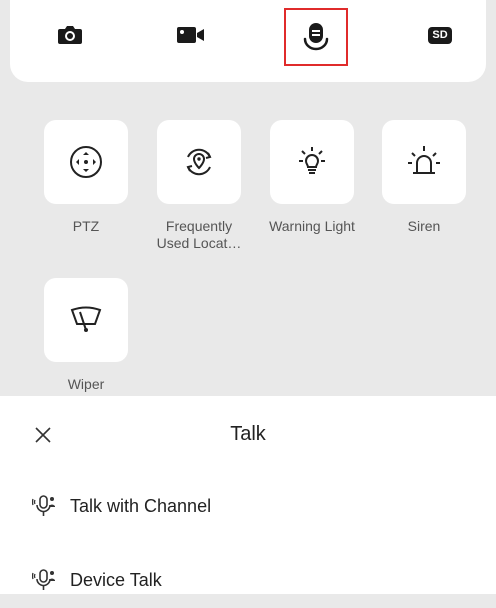 The height and width of the screenshot is (608, 496). What do you see at coordinates (86, 384) in the screenshot?
I see `function-label: Wiper` at bounding box center [86, 384].